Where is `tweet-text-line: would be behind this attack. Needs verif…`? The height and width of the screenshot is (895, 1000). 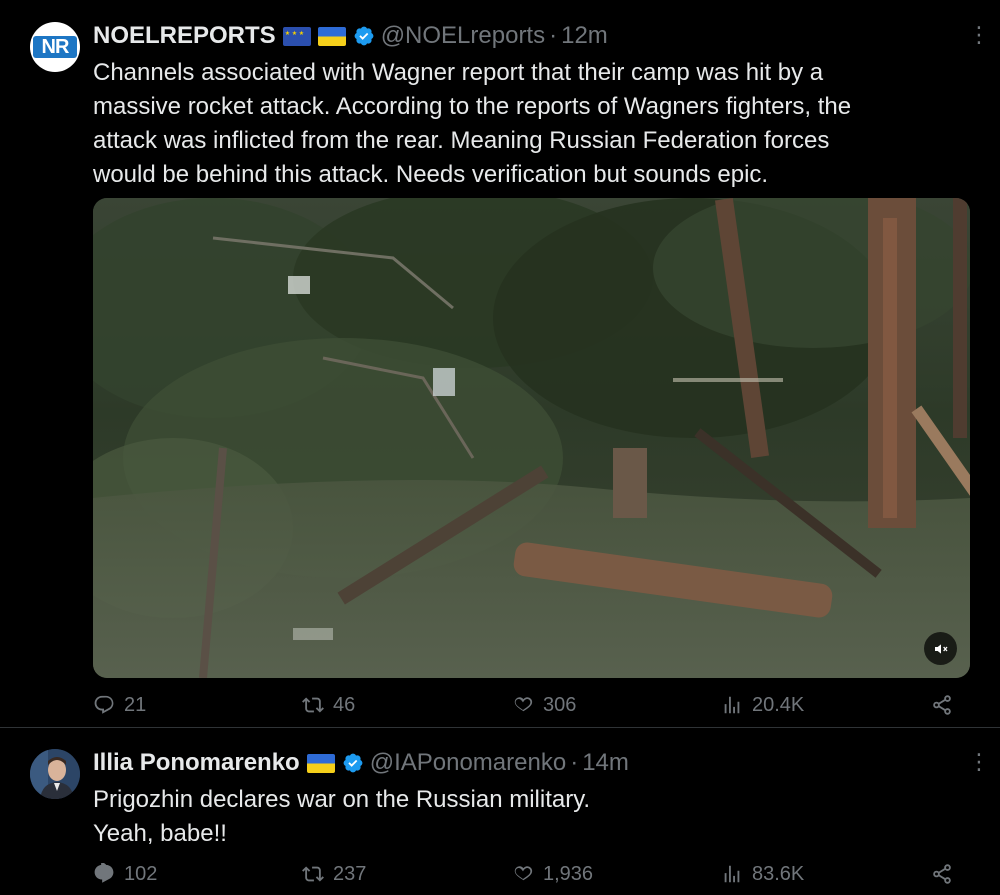
tweet-text-line: would be behind this attack. Needs verif… is located at coordinates (431, 174).